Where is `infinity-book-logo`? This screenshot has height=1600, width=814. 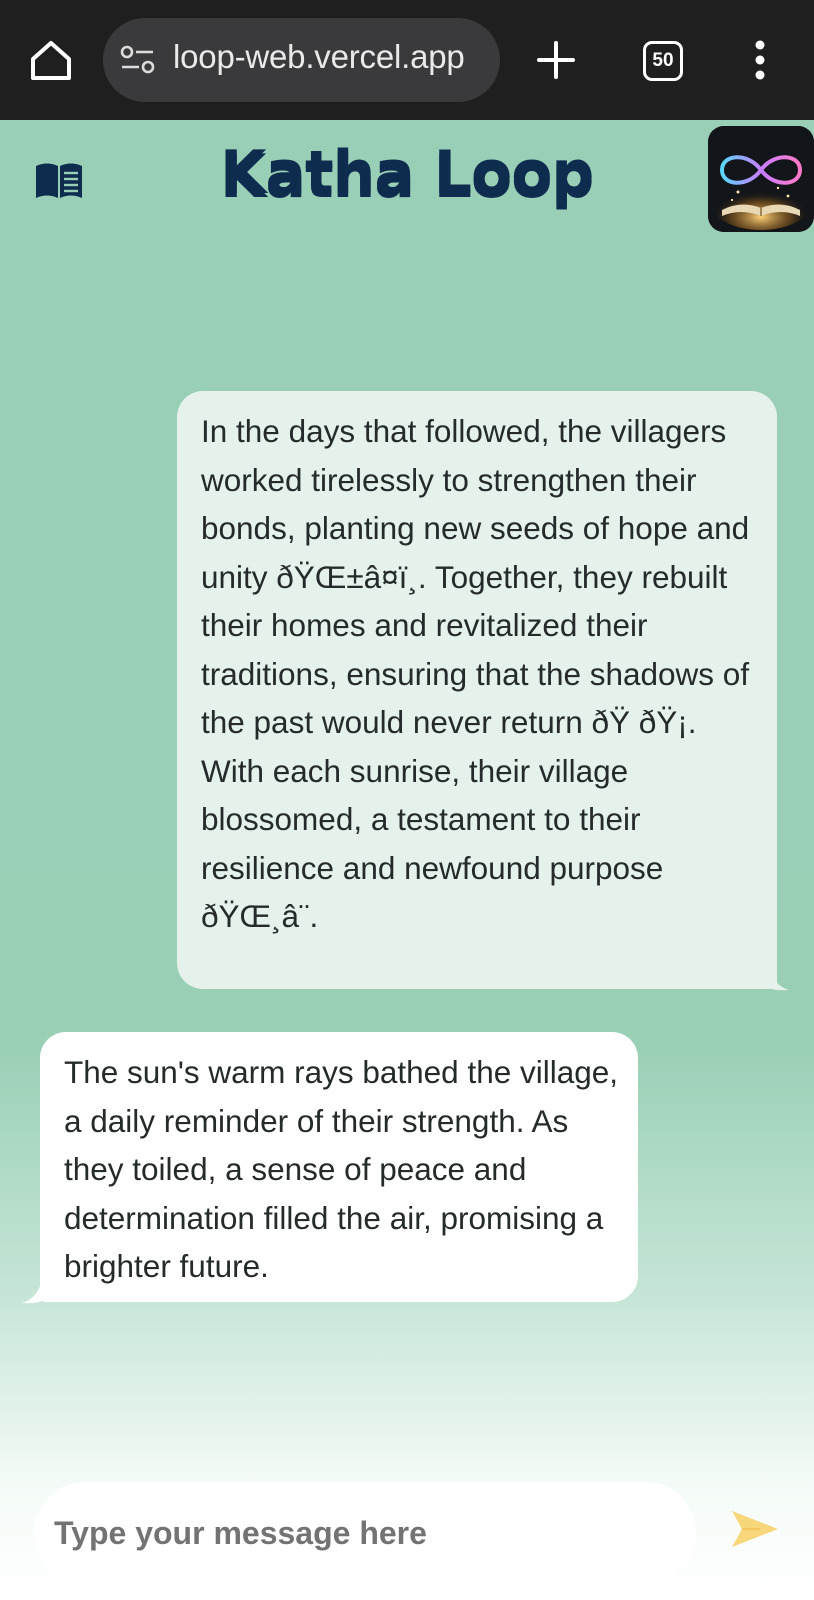
infinity-book-logo is located at coordinates (761, 179).